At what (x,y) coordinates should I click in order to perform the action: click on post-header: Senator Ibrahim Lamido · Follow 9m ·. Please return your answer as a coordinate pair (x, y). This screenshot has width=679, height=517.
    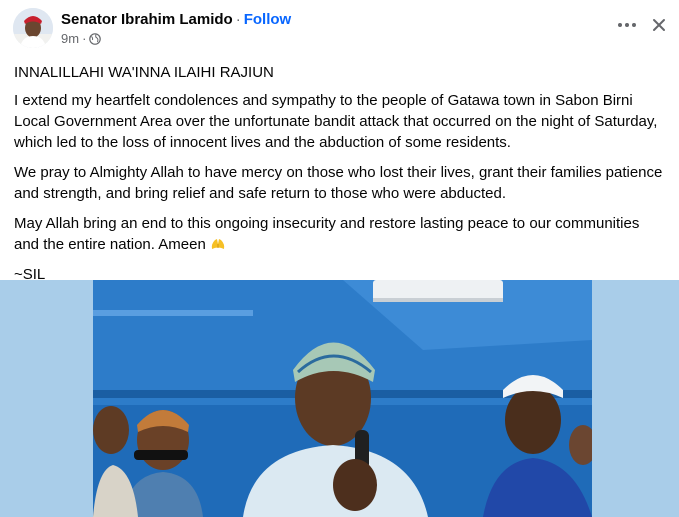
    Looking at the image, I should click on (339, 28).